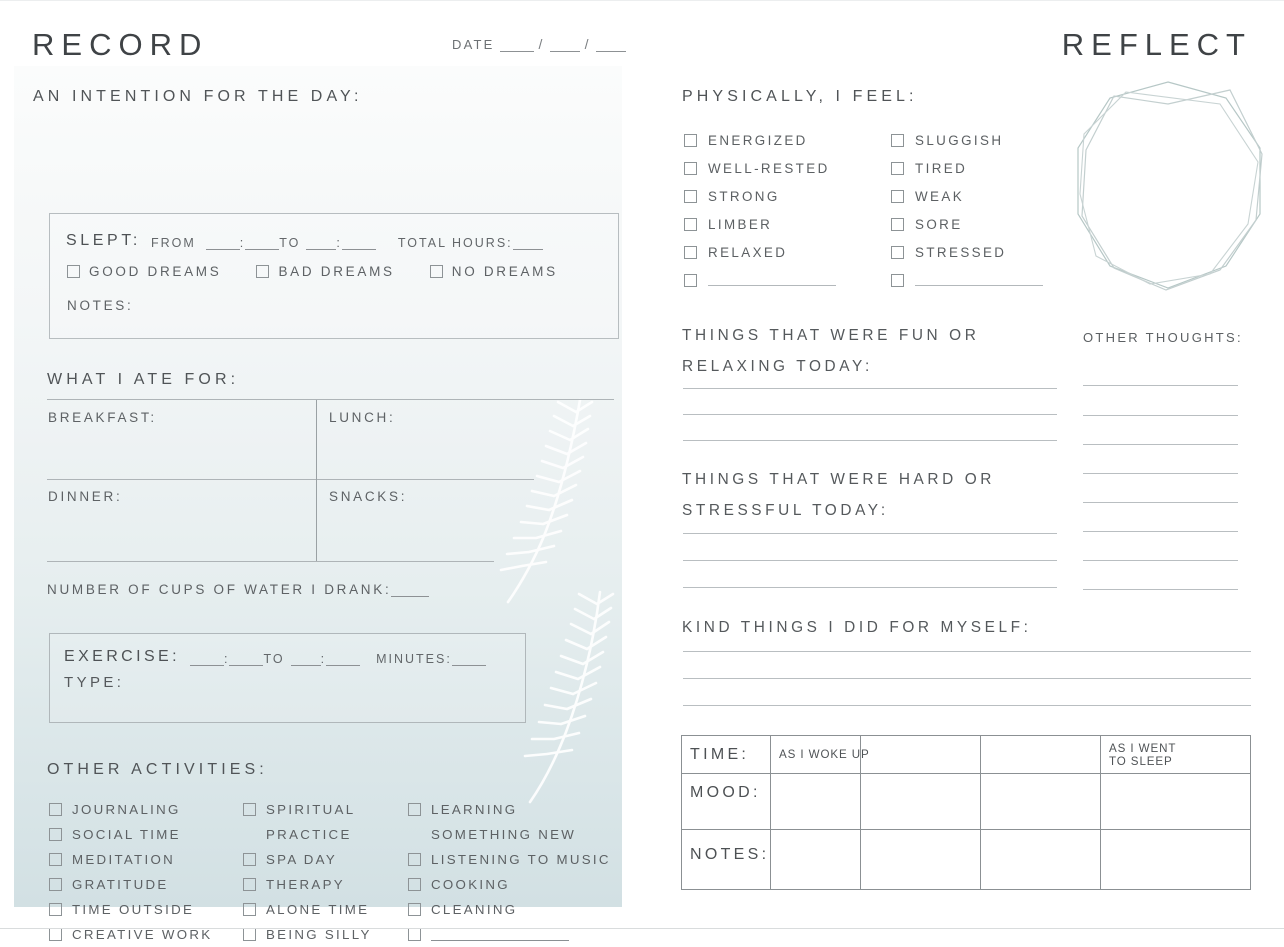  I want to click on water-cups-field, so click(410, 590).